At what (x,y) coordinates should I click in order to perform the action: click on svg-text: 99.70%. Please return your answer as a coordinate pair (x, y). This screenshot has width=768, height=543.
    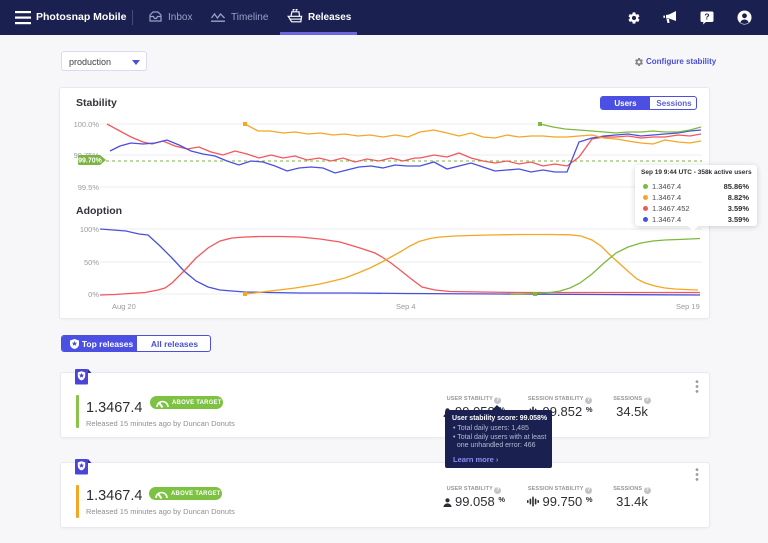
    Looking at the image, I should click on (90, 161).